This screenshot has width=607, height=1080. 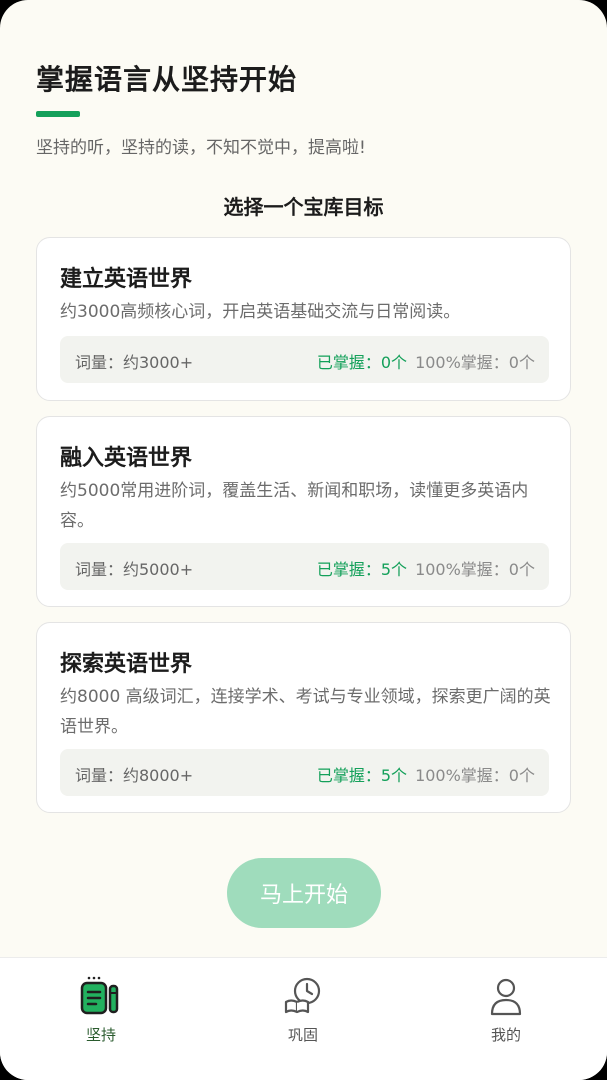 What do you see at coordinates (362, 362) in the screenshot?
I see `mastered-count: 已掌握：0个` at bounding box center [362, 362].